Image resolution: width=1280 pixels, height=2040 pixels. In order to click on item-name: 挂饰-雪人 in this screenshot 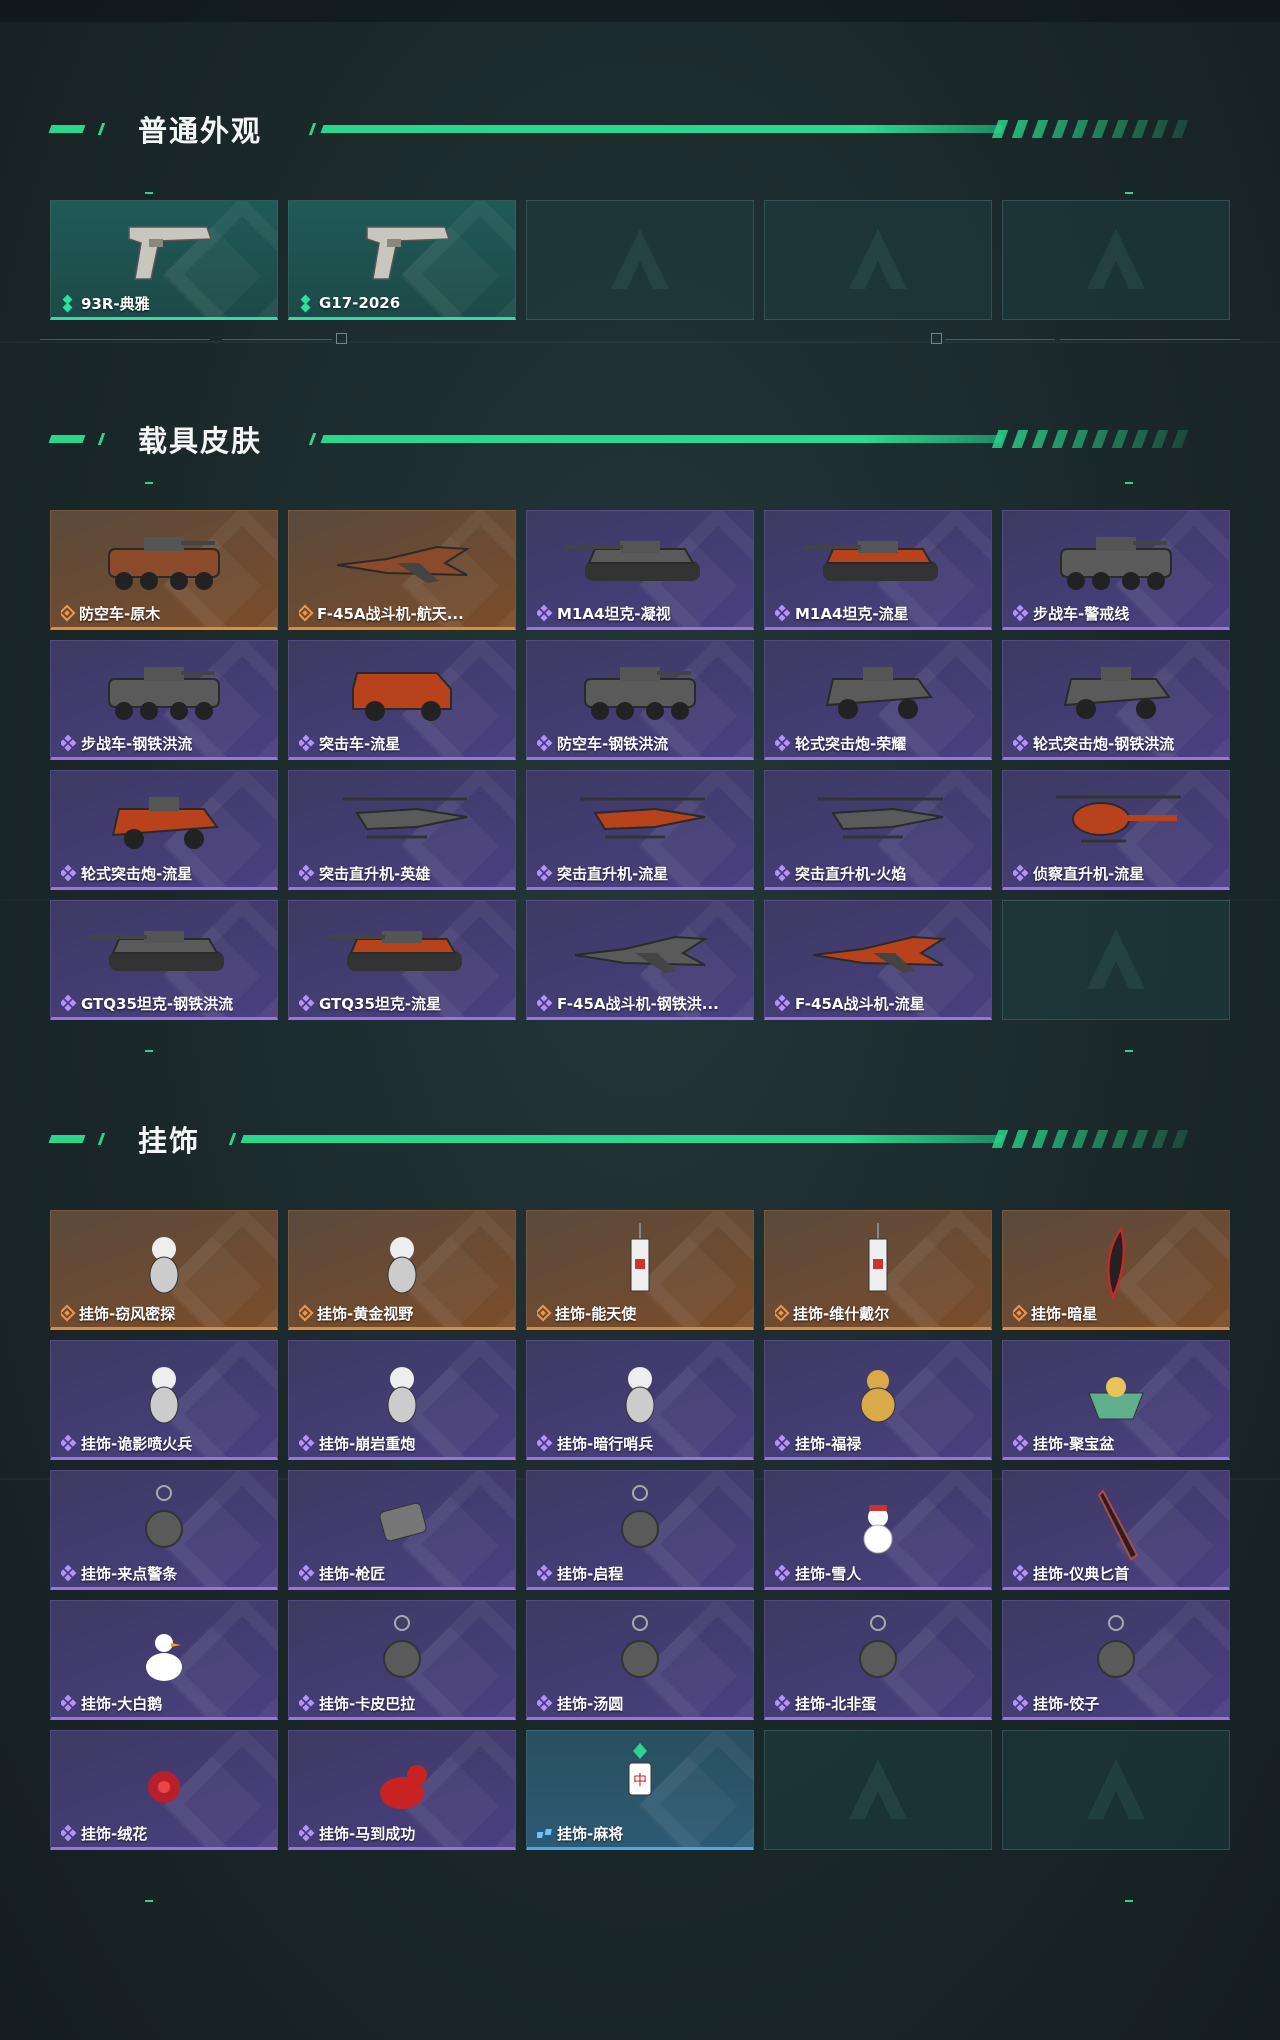, I will do `click(828, 1573)`.